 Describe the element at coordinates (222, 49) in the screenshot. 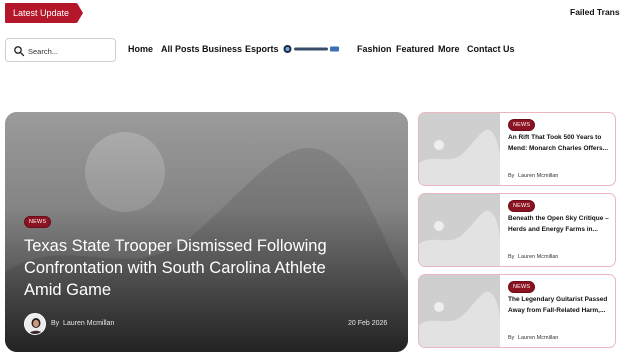

I see `nav-business: Business` at that location.